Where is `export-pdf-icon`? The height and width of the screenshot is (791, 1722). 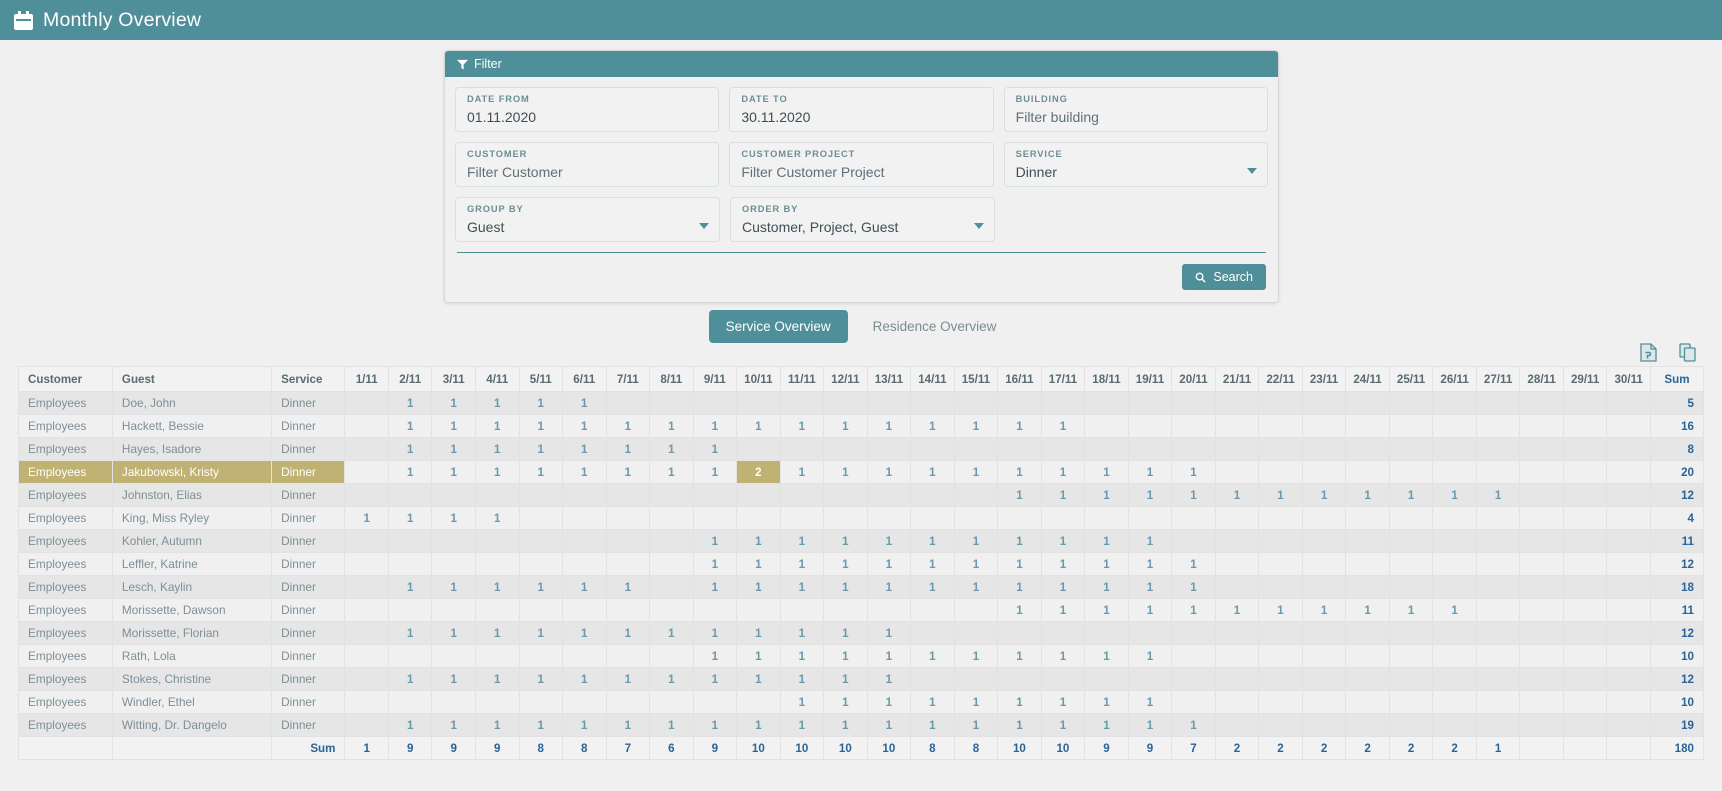 export-pdf-icon is located at coordinates (1648, 352).